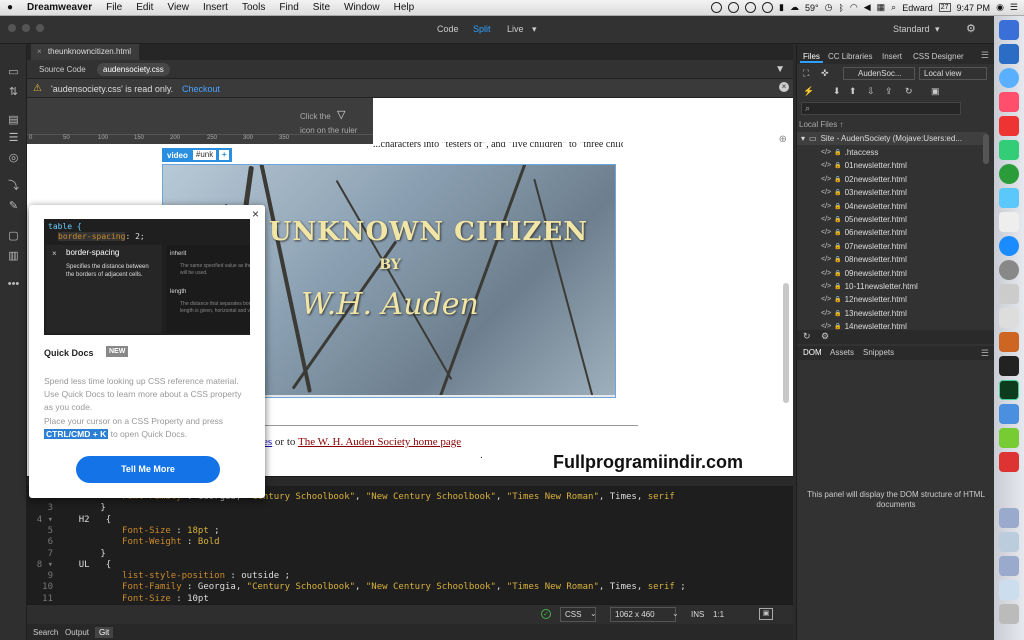 The height and width of the screenshot is (640, 1024). Describe the element at coordinates (362, 7) in the screenshot. I see `menu-window: Window` at that location.